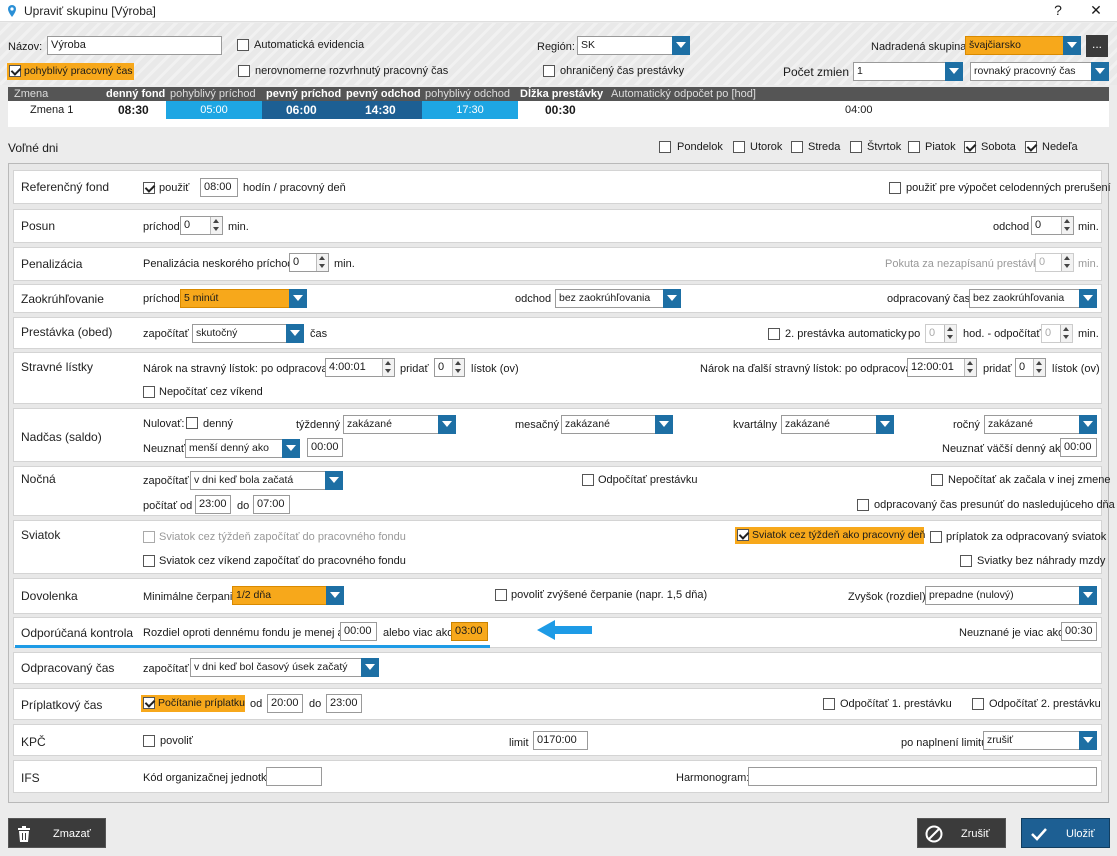 Image resolution: width=1117 pixels, height=856 pixels. Describe the element at coordinates (24, 834) in the screenshot. I see `trash-icon` at that location.